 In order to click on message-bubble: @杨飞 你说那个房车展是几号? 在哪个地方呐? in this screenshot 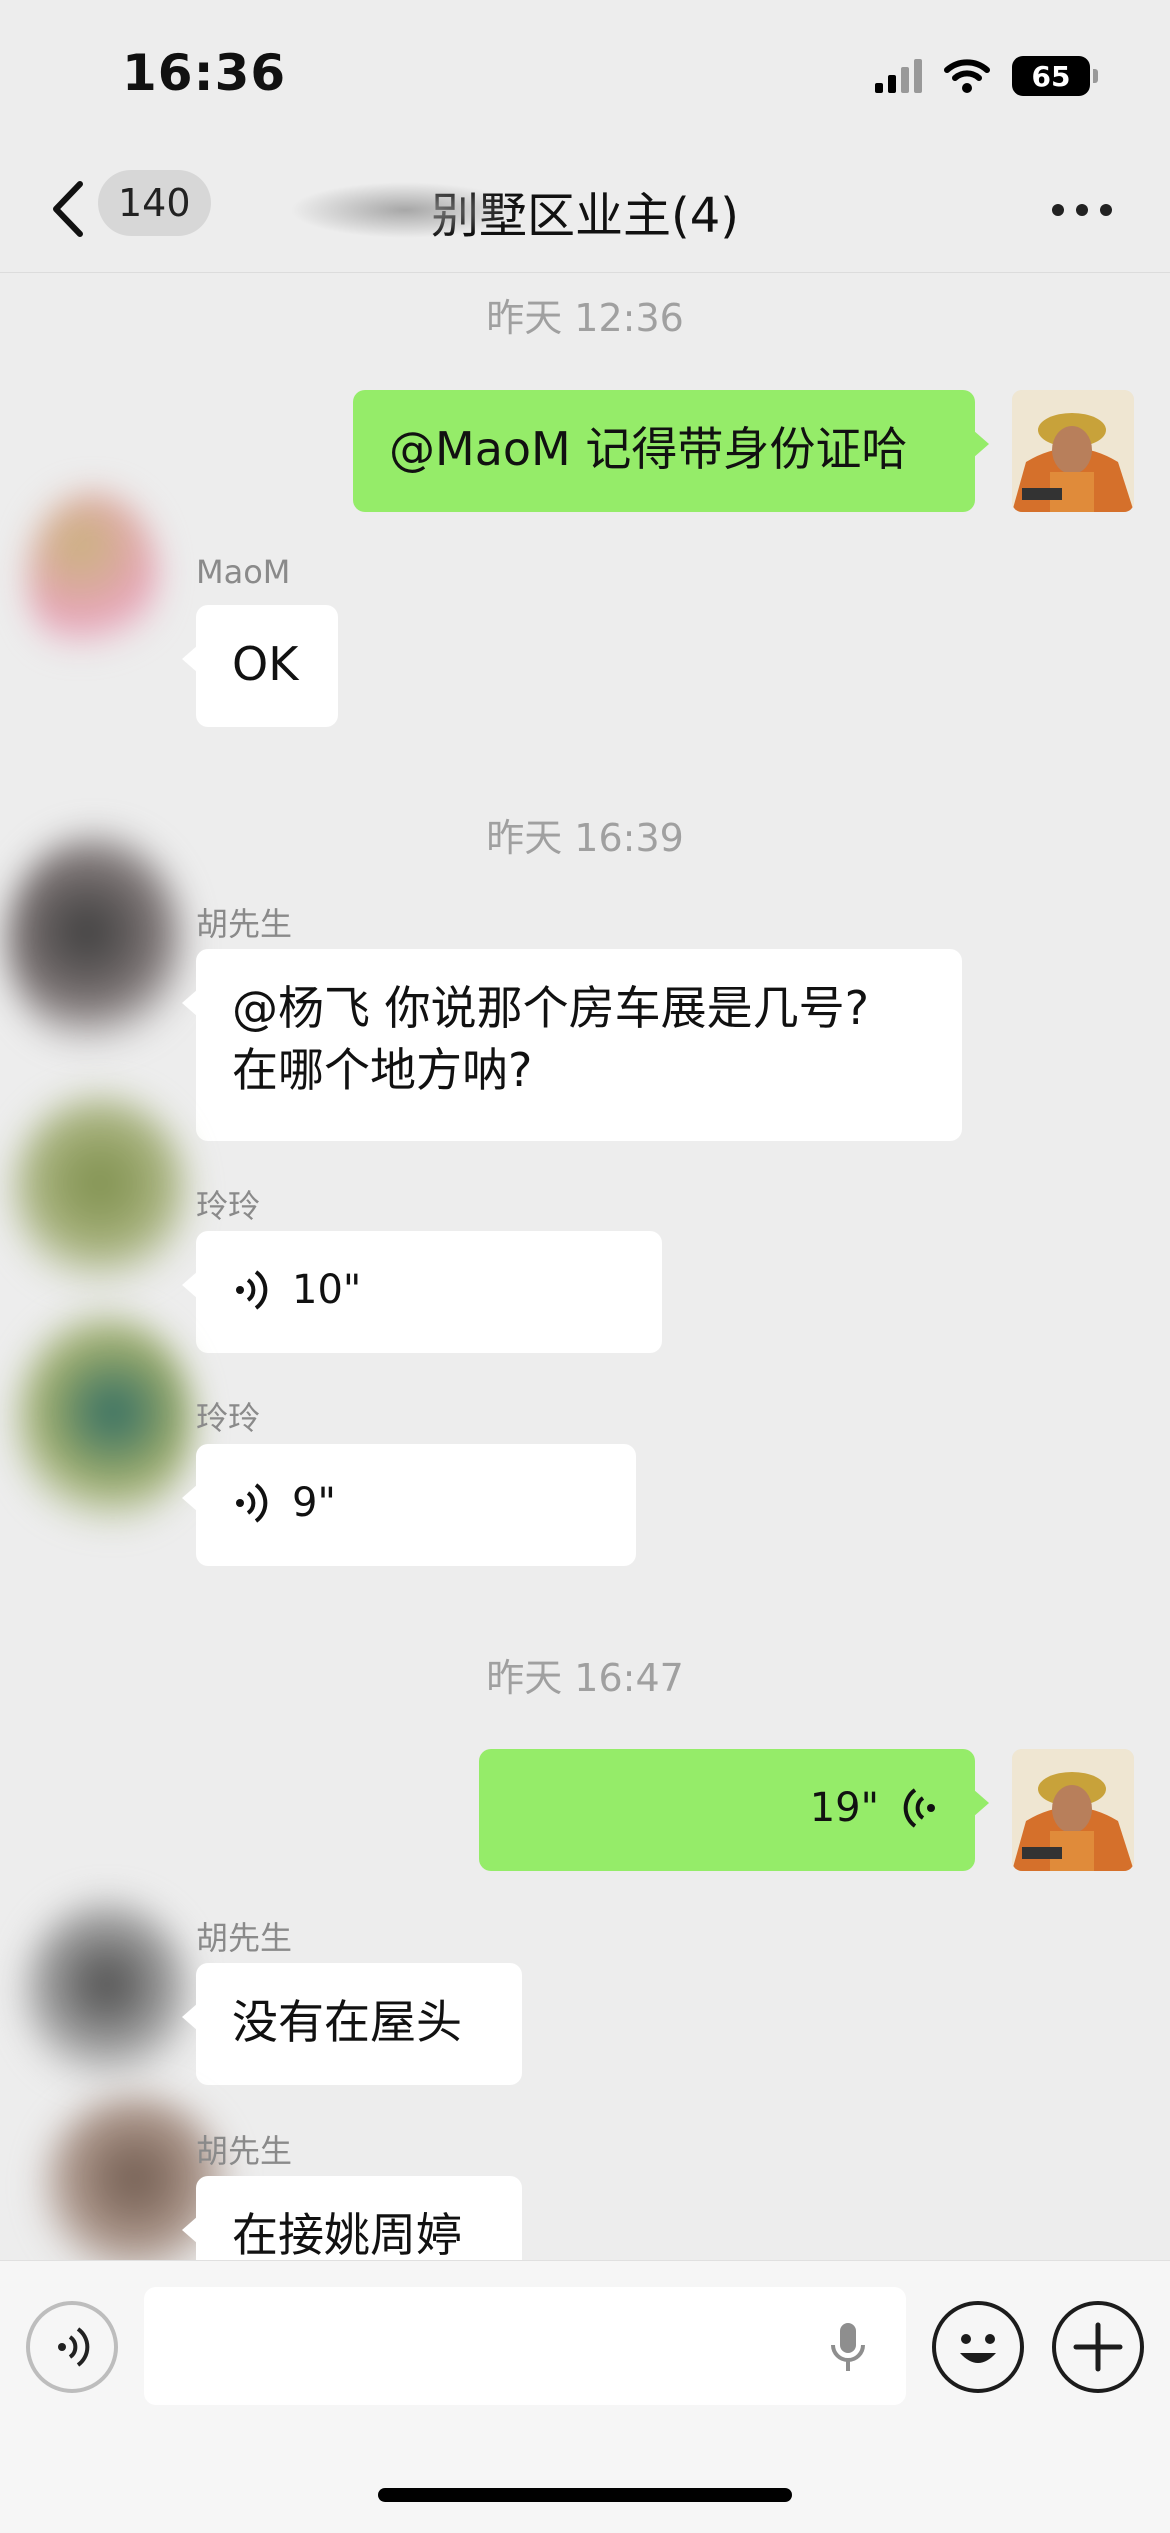, I will do `click(572, 1045)`.